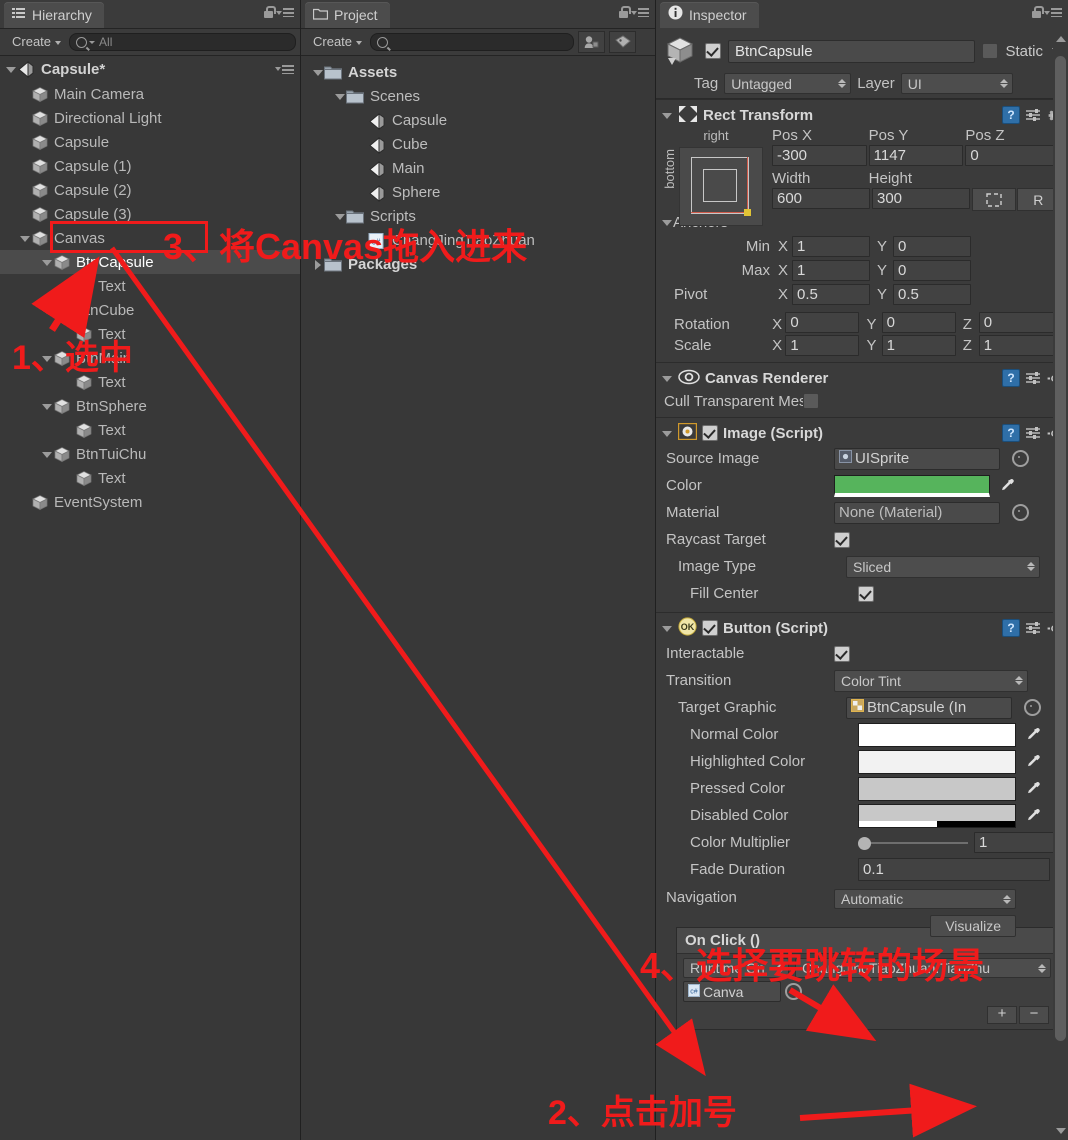 The height and width of the screenshot is (1140, 1068). I want to click on hierarchy-create-button: Create, so click(34, 42).